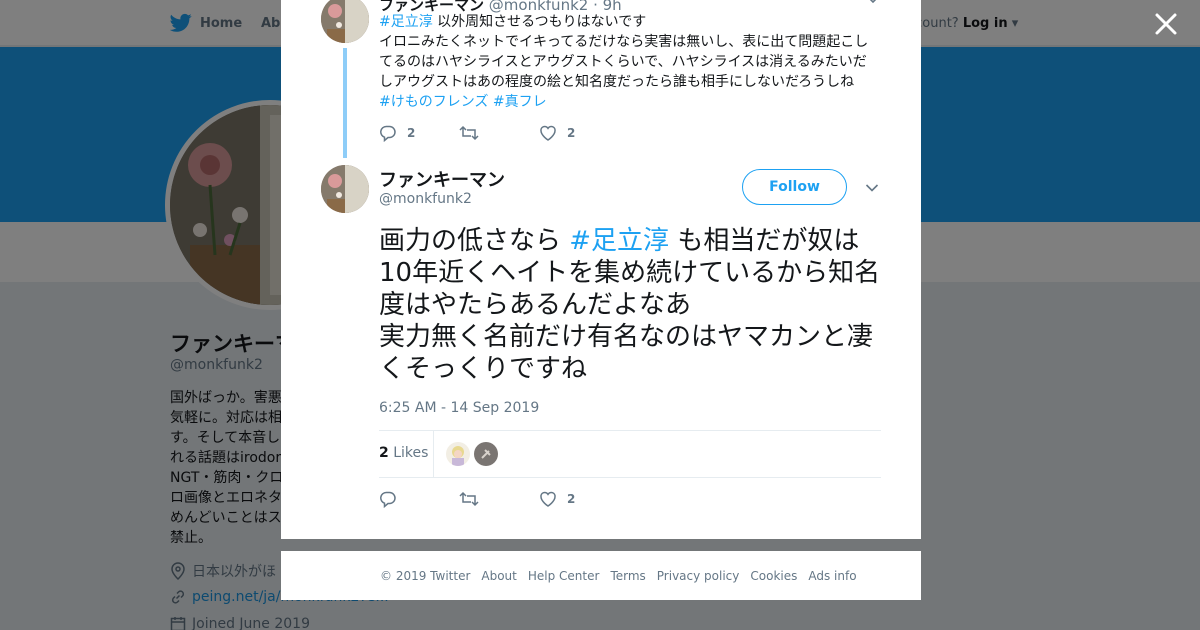  I want to click on main-tweet-actions: 2, so click(499, 499).